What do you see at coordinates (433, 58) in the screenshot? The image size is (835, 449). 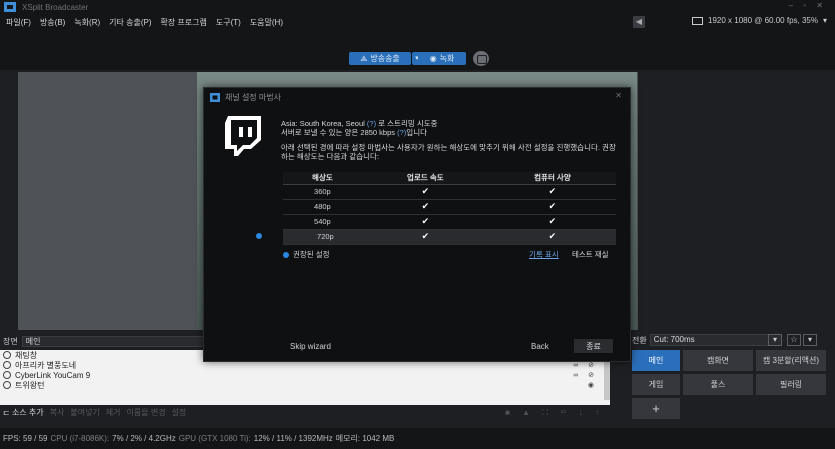 I see `record-icon: ◉` at bounding box center [433, 58].